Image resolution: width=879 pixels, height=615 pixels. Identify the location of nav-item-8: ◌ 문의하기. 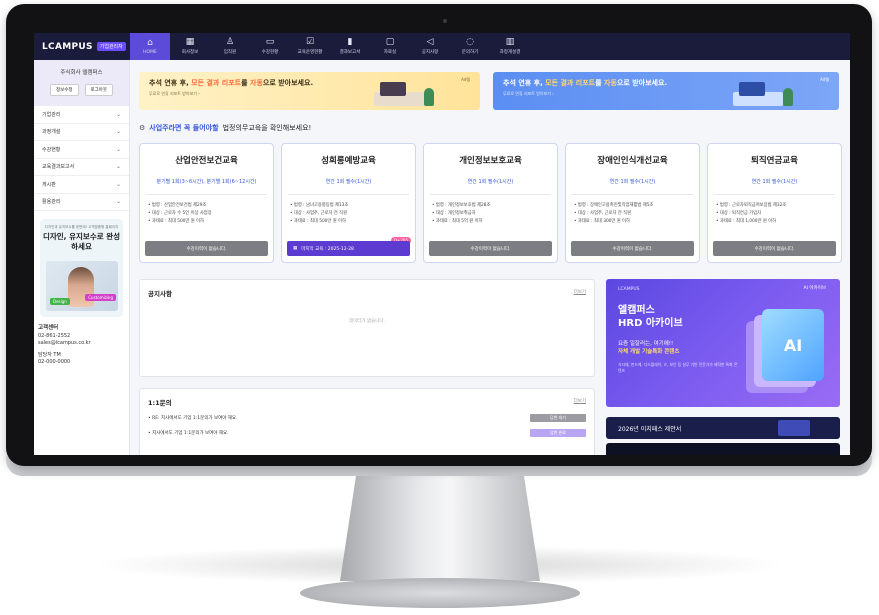
(470, 46).